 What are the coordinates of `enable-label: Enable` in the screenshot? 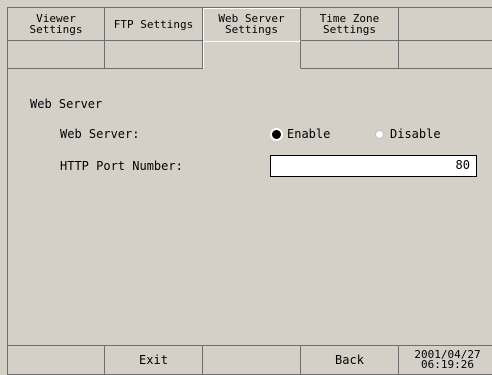 It's located at (309, 134).